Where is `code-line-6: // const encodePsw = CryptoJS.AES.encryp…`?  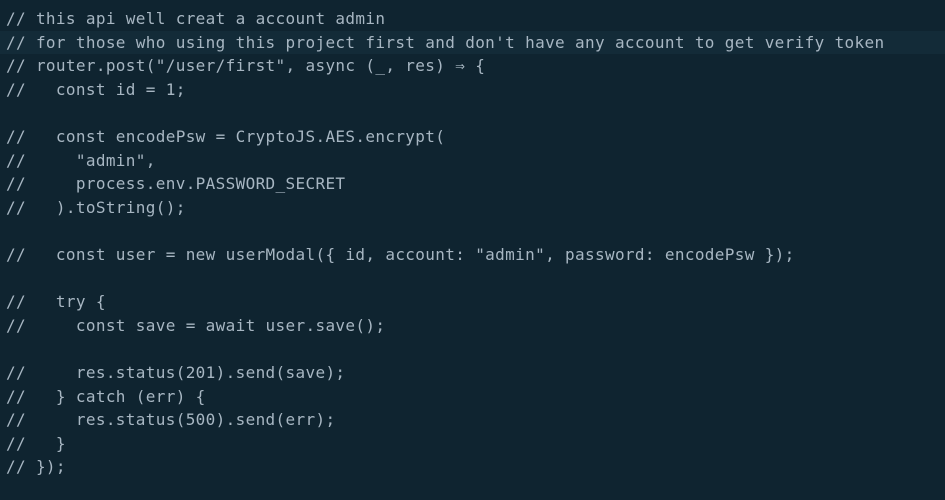
code-line-6: // const encodePsw = CryptoJS.AES.encryp… is located at coordinates (472, 137).